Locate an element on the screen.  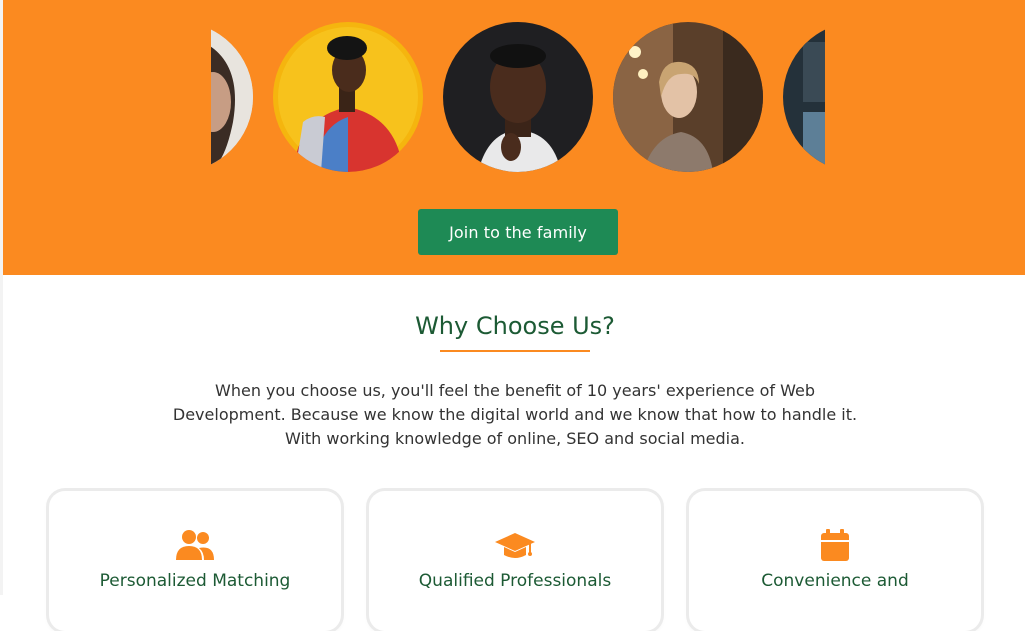
feature-card-title: Convenience and is located at coordinates (835, 581).